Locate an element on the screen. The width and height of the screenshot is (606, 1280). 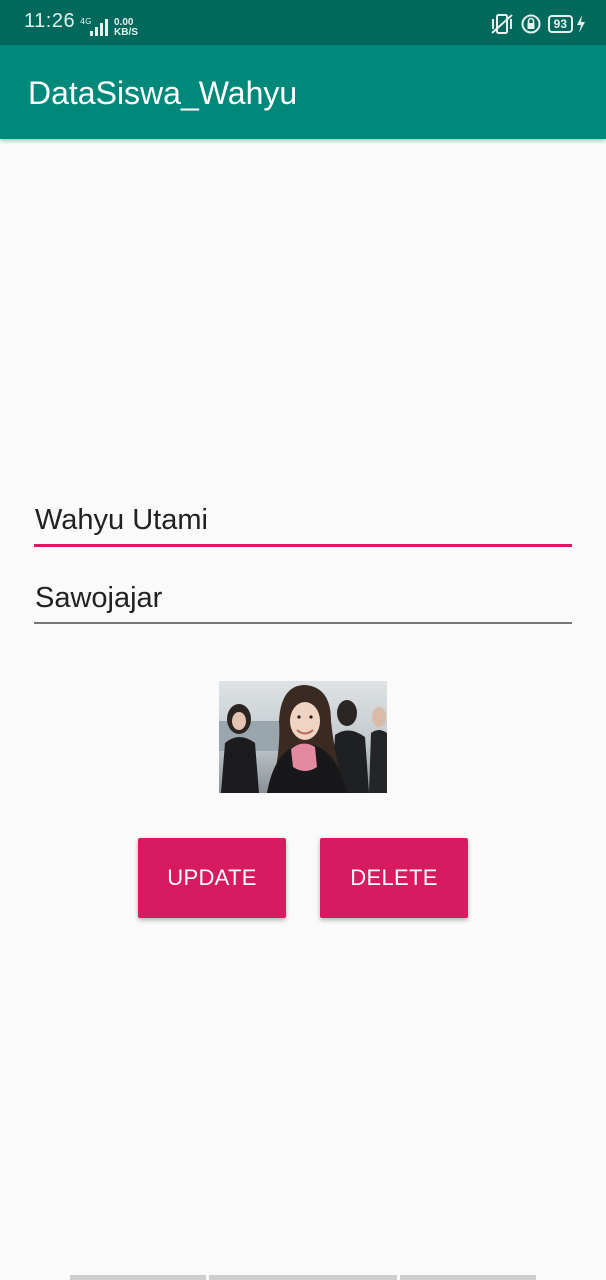
charging-icon is located at coordinates (581, 24).